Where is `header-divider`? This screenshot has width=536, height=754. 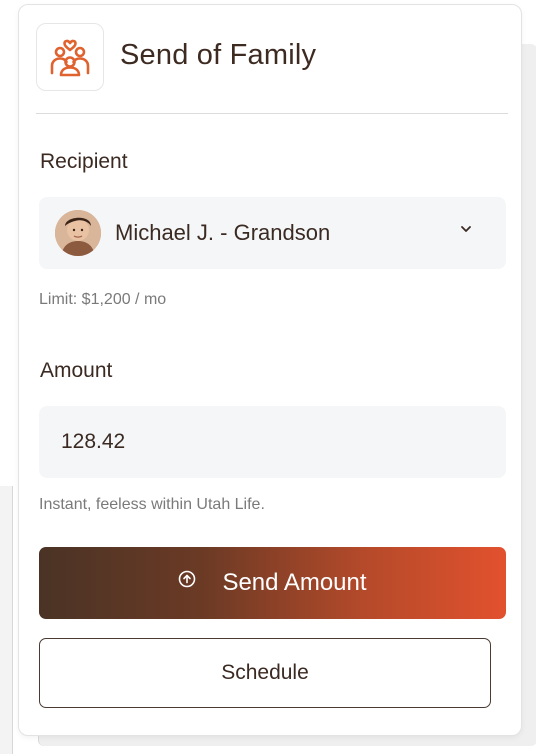 header-divider is located at coordinates (272, 113).